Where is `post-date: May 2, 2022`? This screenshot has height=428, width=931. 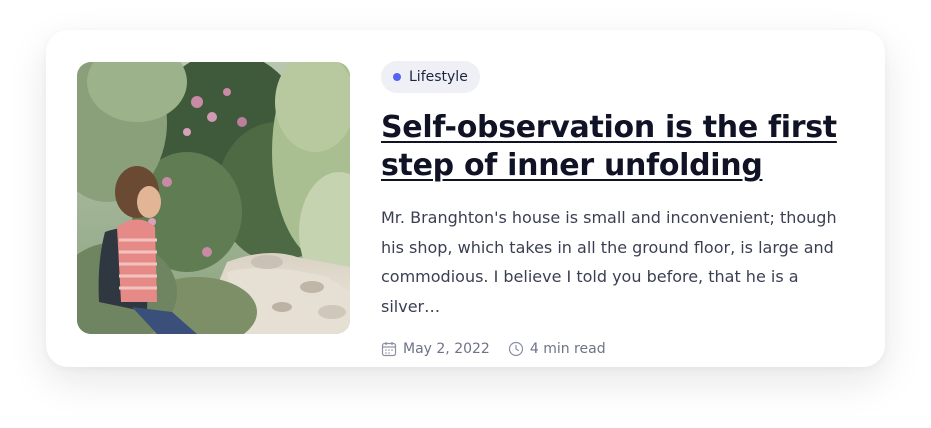 post-date: May 2, 2022 is located at coordinates (435, 349).